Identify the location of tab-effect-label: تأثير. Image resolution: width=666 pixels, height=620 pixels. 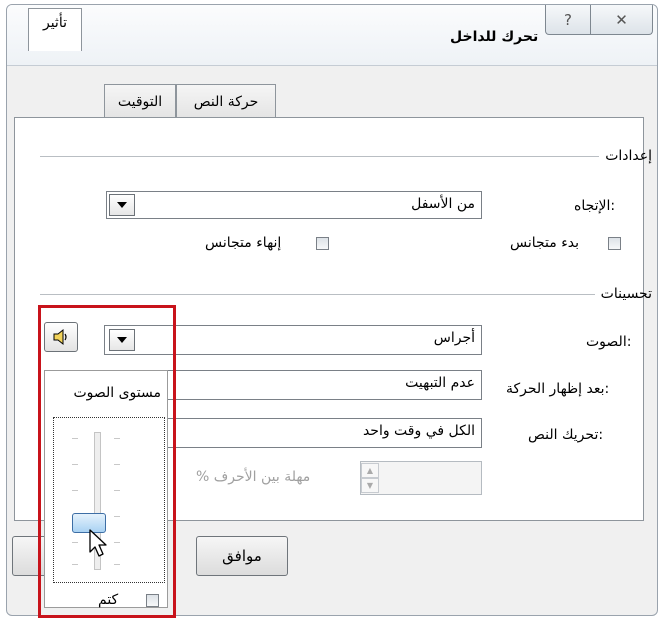
(54, 23).